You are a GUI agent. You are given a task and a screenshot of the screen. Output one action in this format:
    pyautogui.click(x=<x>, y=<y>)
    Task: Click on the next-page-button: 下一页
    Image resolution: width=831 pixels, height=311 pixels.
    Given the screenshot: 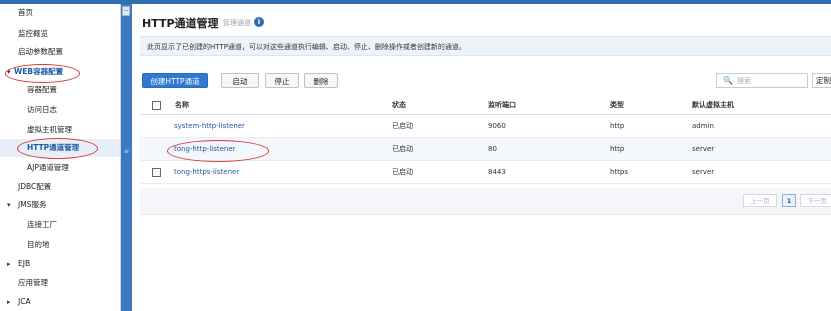 What is the action you would take?
    pyautogui.click(x=815, y=200)
    